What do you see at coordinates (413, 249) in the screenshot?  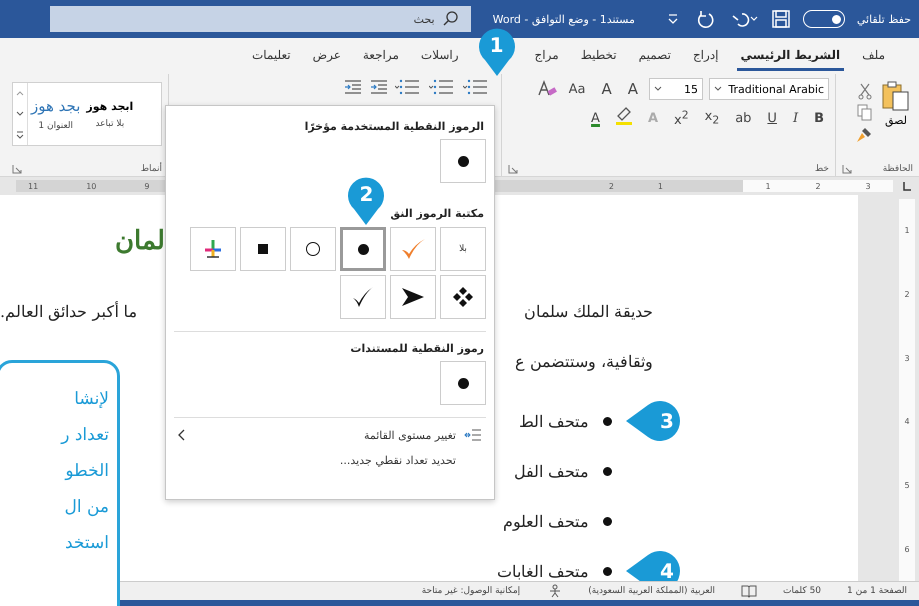 I see `check-icon` at bounding box center [413, 249].